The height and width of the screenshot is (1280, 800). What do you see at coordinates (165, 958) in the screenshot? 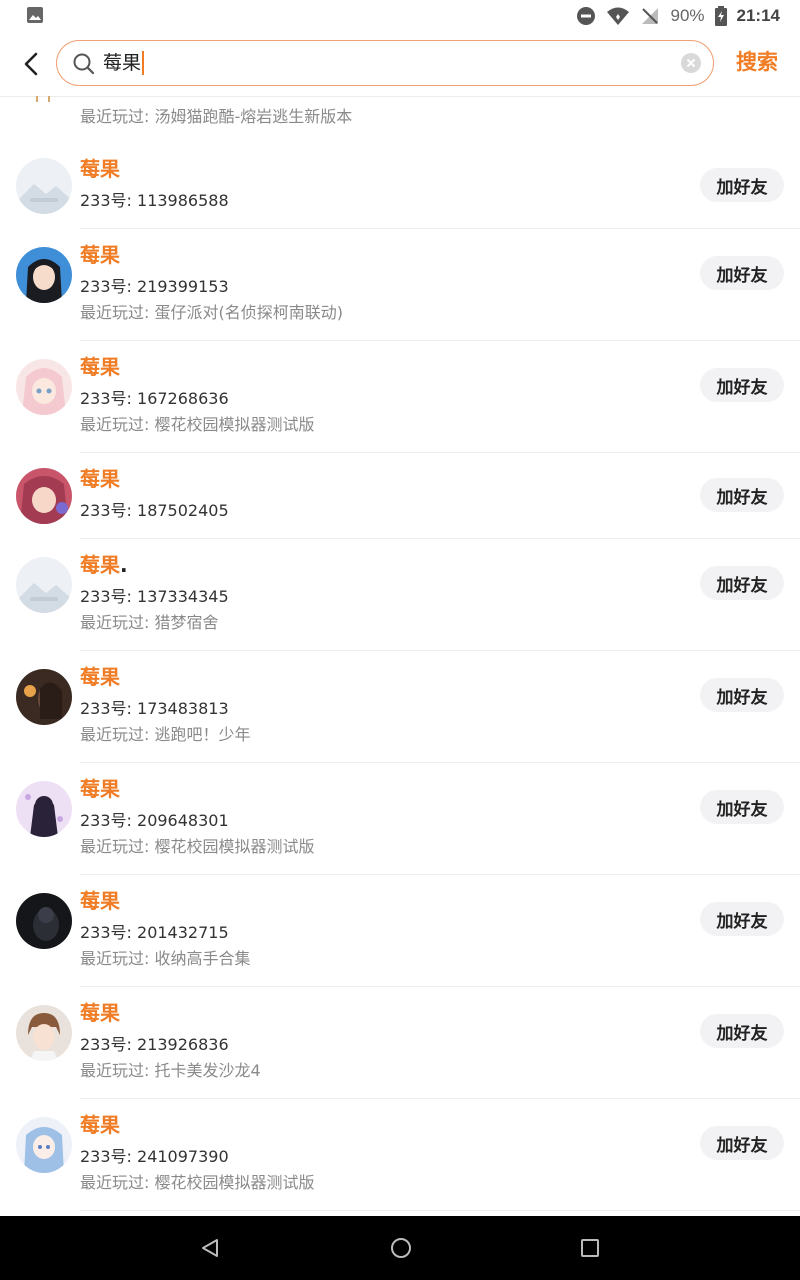
I see `recent-played: 最近玩过: 收纳高手合集` at bounding box center [165, 958].